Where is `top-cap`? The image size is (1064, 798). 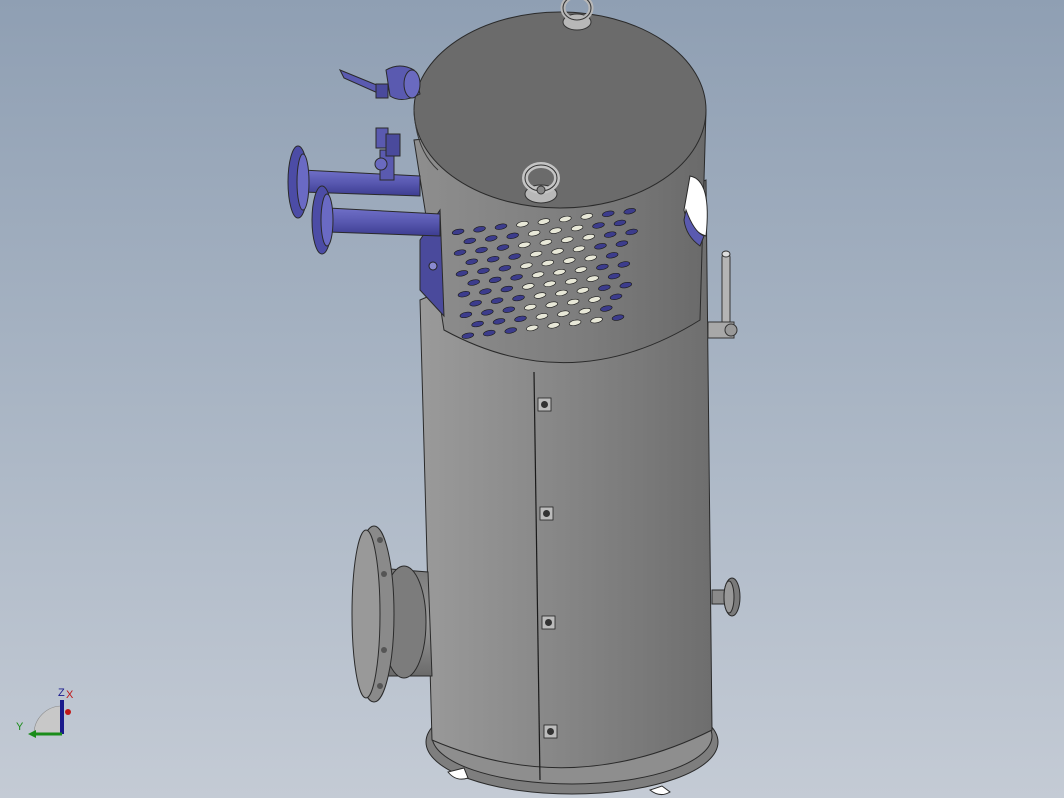 top-cap is located at coordinates (560, 110).